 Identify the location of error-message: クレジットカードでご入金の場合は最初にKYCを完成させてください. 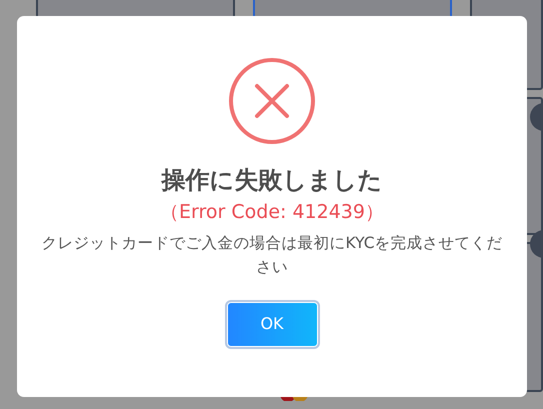
(272, 255).